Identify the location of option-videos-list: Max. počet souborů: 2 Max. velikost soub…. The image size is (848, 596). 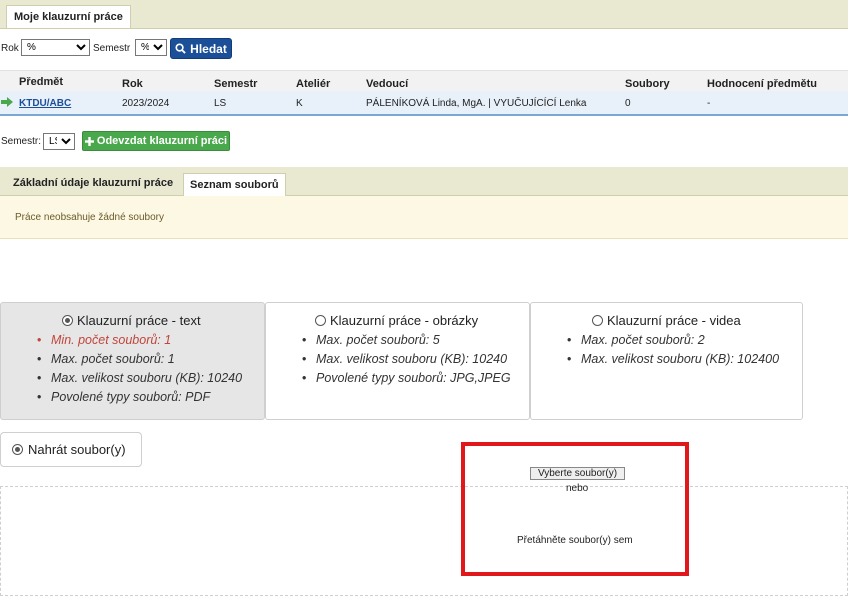
(672, 350).